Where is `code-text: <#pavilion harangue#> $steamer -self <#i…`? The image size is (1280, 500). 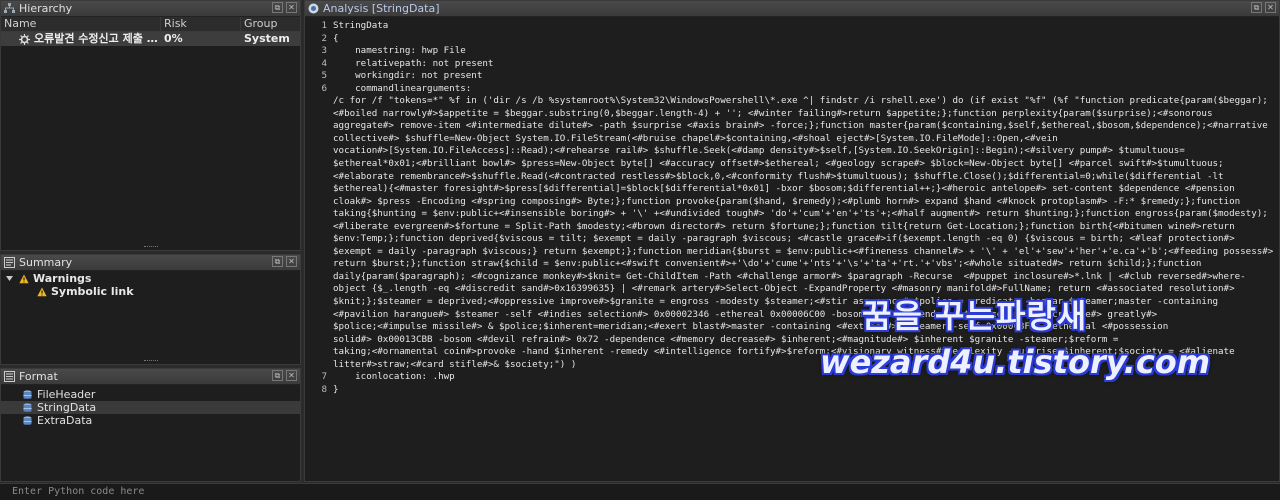 code-text: <#pavilion harangue#> $steamer -self <#i… is located at coordinates (745, 314).